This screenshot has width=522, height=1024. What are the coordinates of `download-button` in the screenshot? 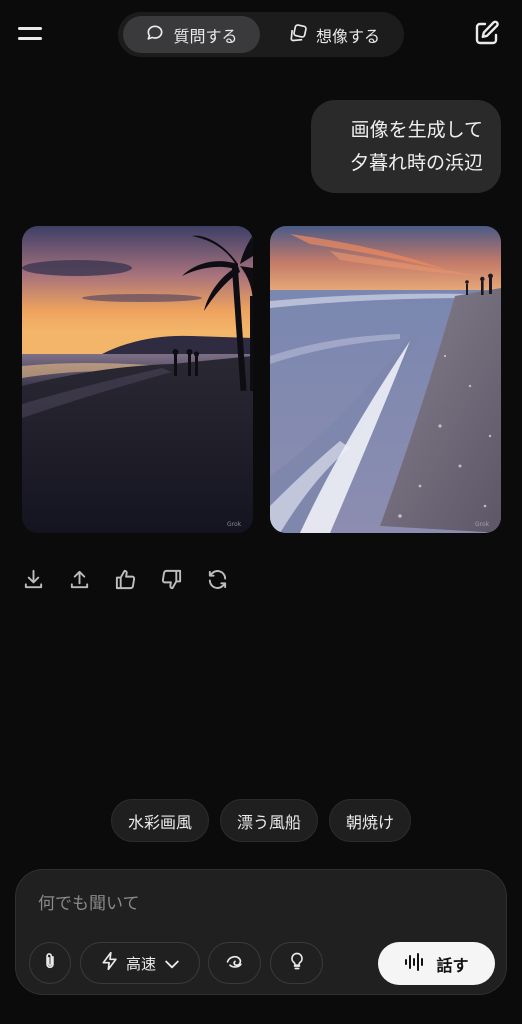 It's located at (33, 579).